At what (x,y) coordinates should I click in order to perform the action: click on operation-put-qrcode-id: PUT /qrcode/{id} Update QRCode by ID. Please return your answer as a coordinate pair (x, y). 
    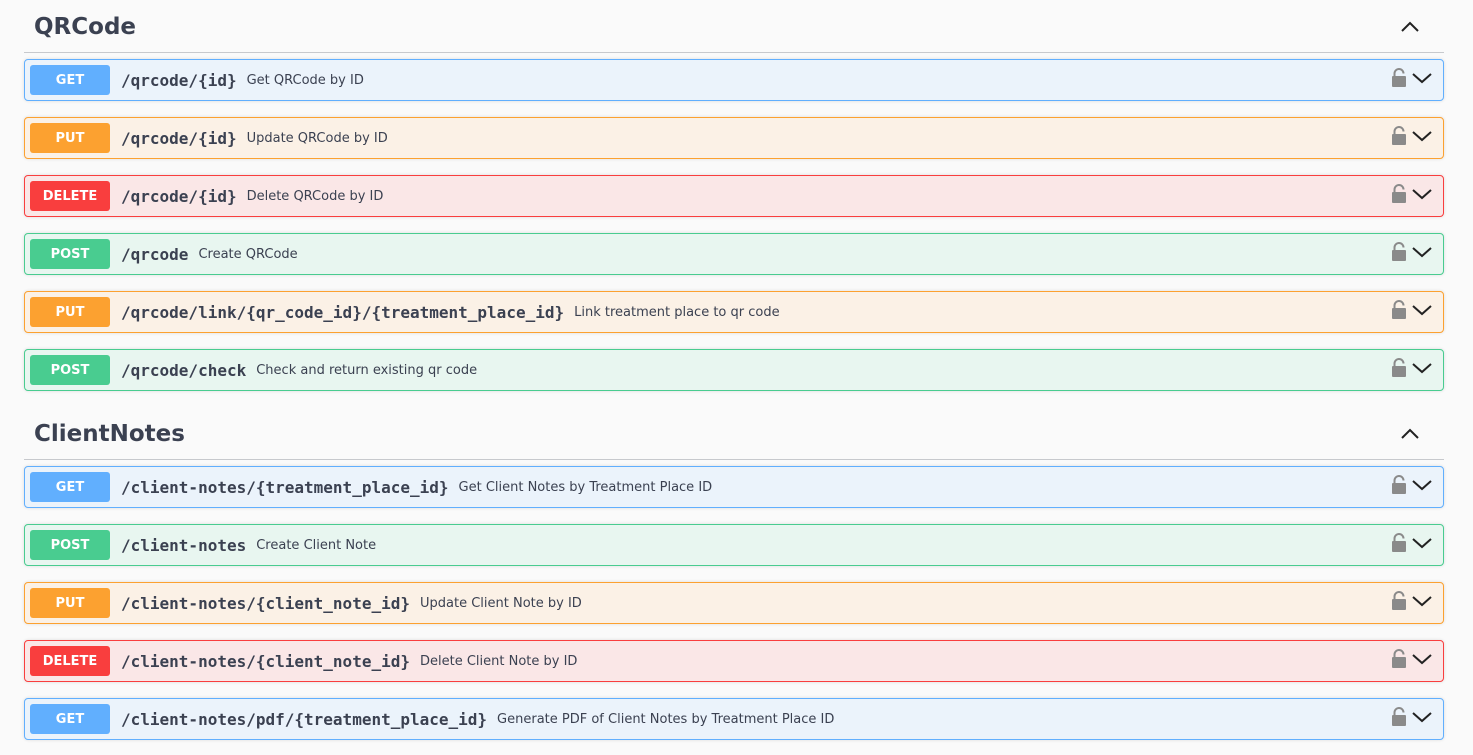
    Looking at the image, I should click on (734, 138).